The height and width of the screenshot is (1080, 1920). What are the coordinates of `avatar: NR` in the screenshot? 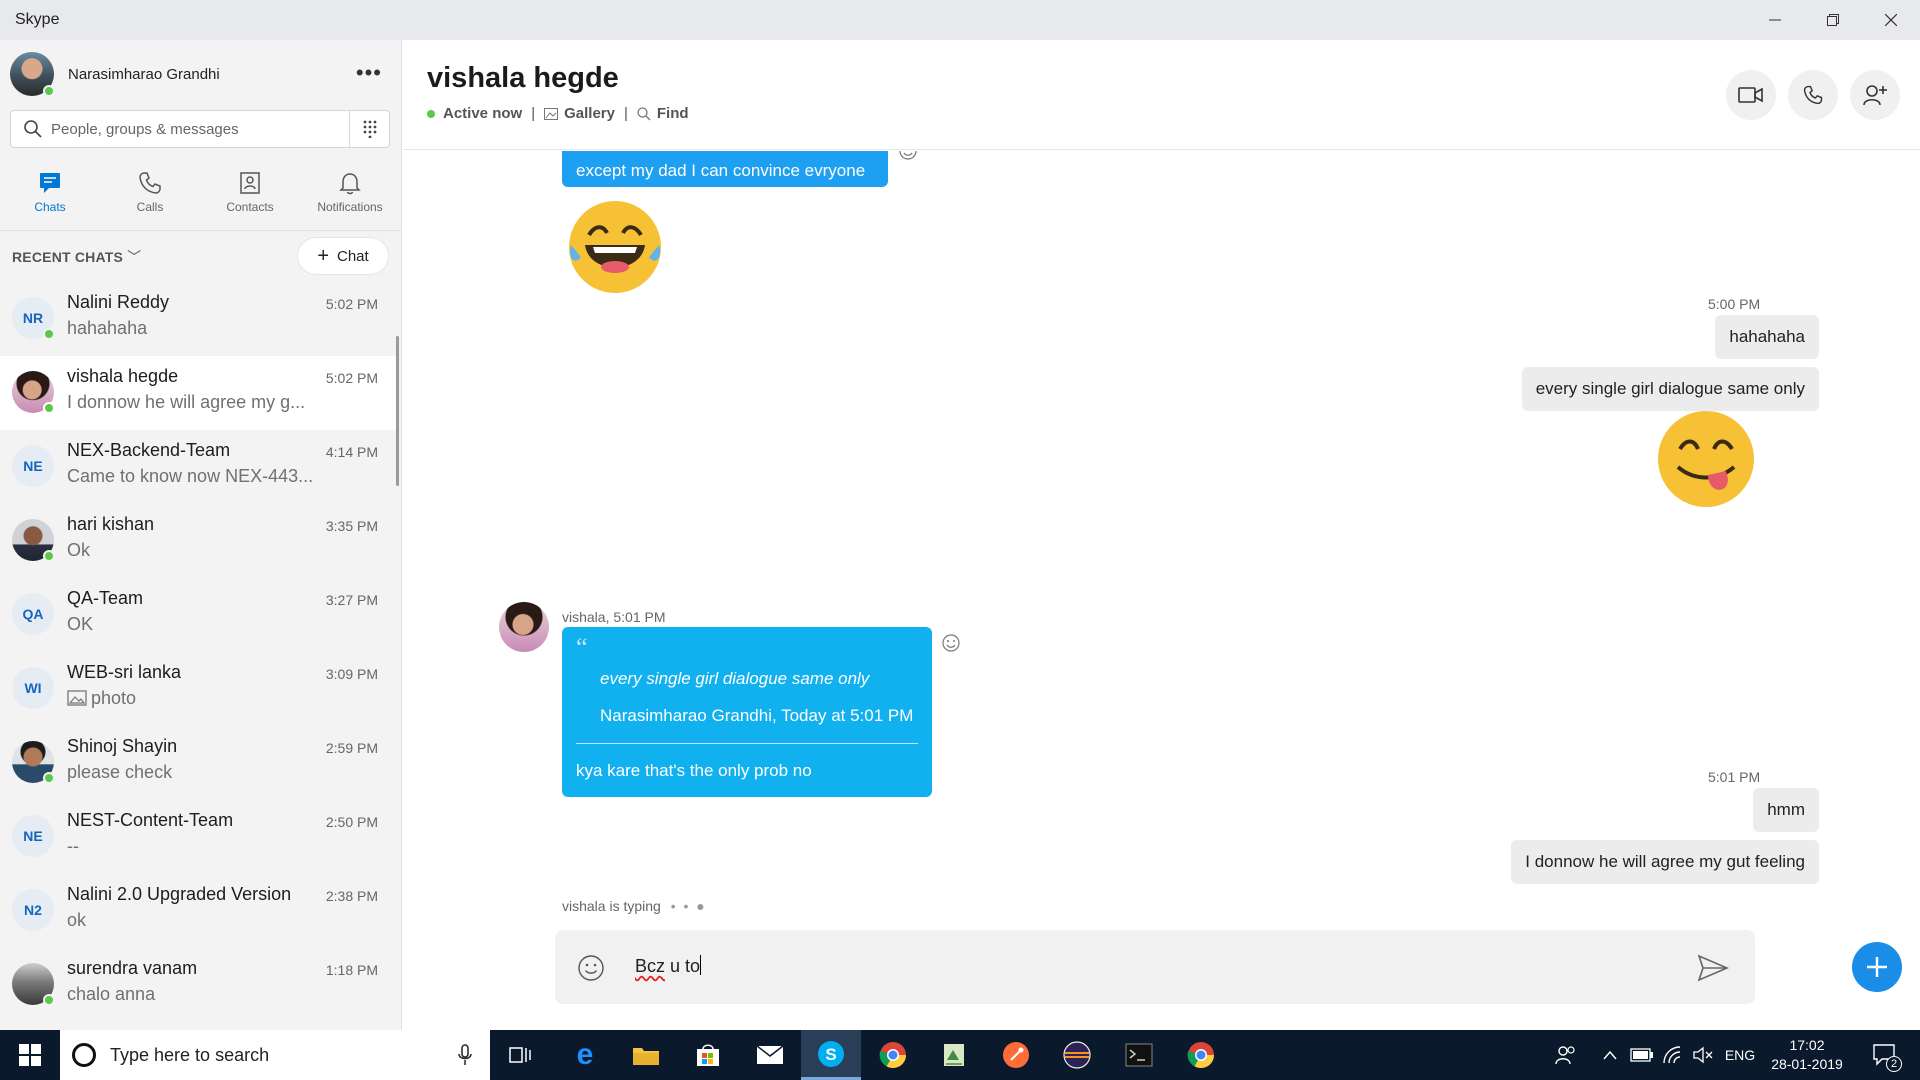 It's located at (33, 318).